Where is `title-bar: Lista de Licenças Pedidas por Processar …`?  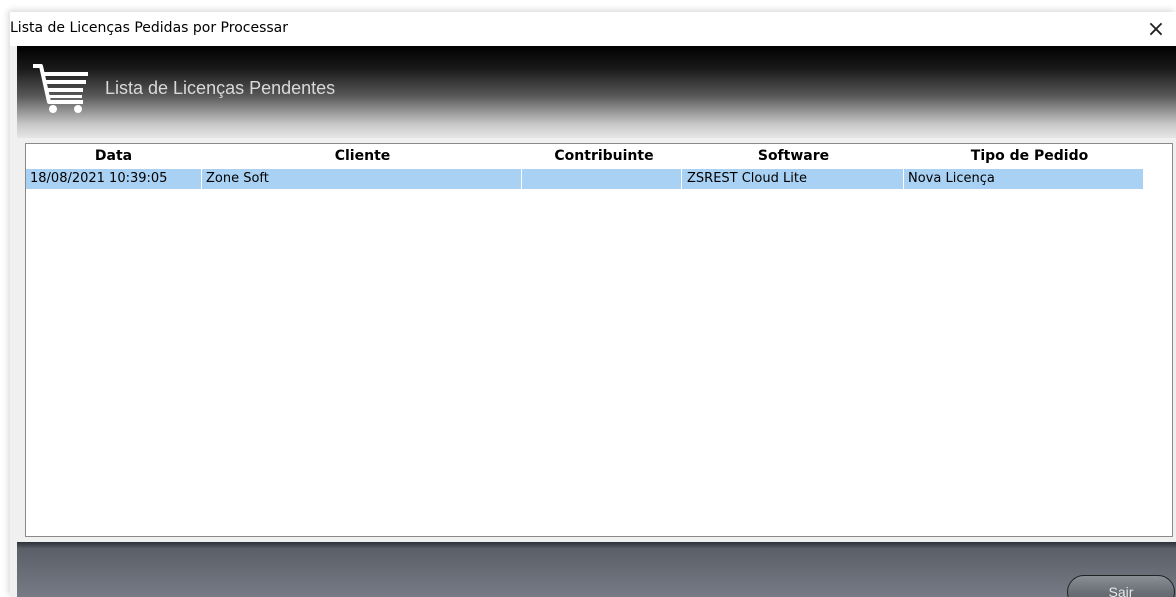
title-bar: Lista de Licenças Pedidas por Processar … is located at coordinates (593, 29).